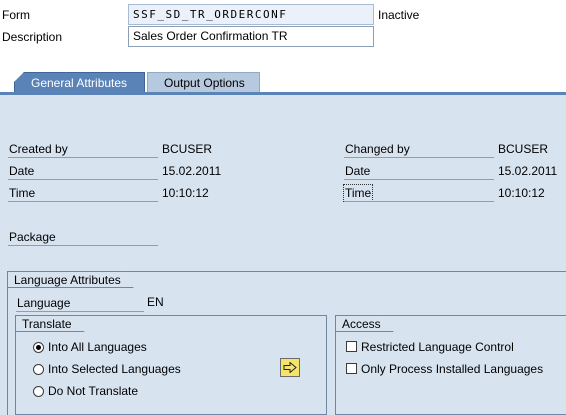  I want to click on language-label: Language, so click(44, 303).